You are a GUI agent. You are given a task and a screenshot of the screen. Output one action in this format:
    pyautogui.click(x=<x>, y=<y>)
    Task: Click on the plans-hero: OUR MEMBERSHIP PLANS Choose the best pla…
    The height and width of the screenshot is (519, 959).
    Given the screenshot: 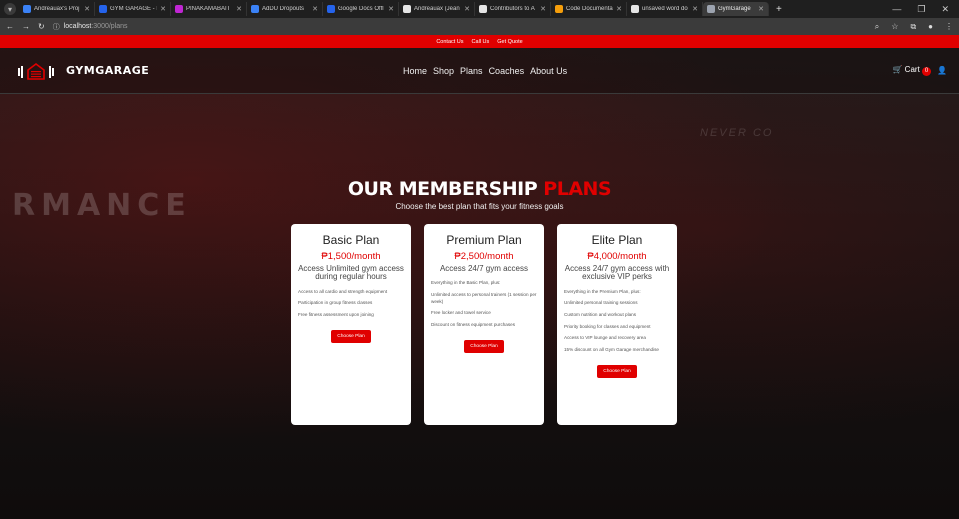 What is the action you would take?
    pyautogui.click(x=479, y=194)
    